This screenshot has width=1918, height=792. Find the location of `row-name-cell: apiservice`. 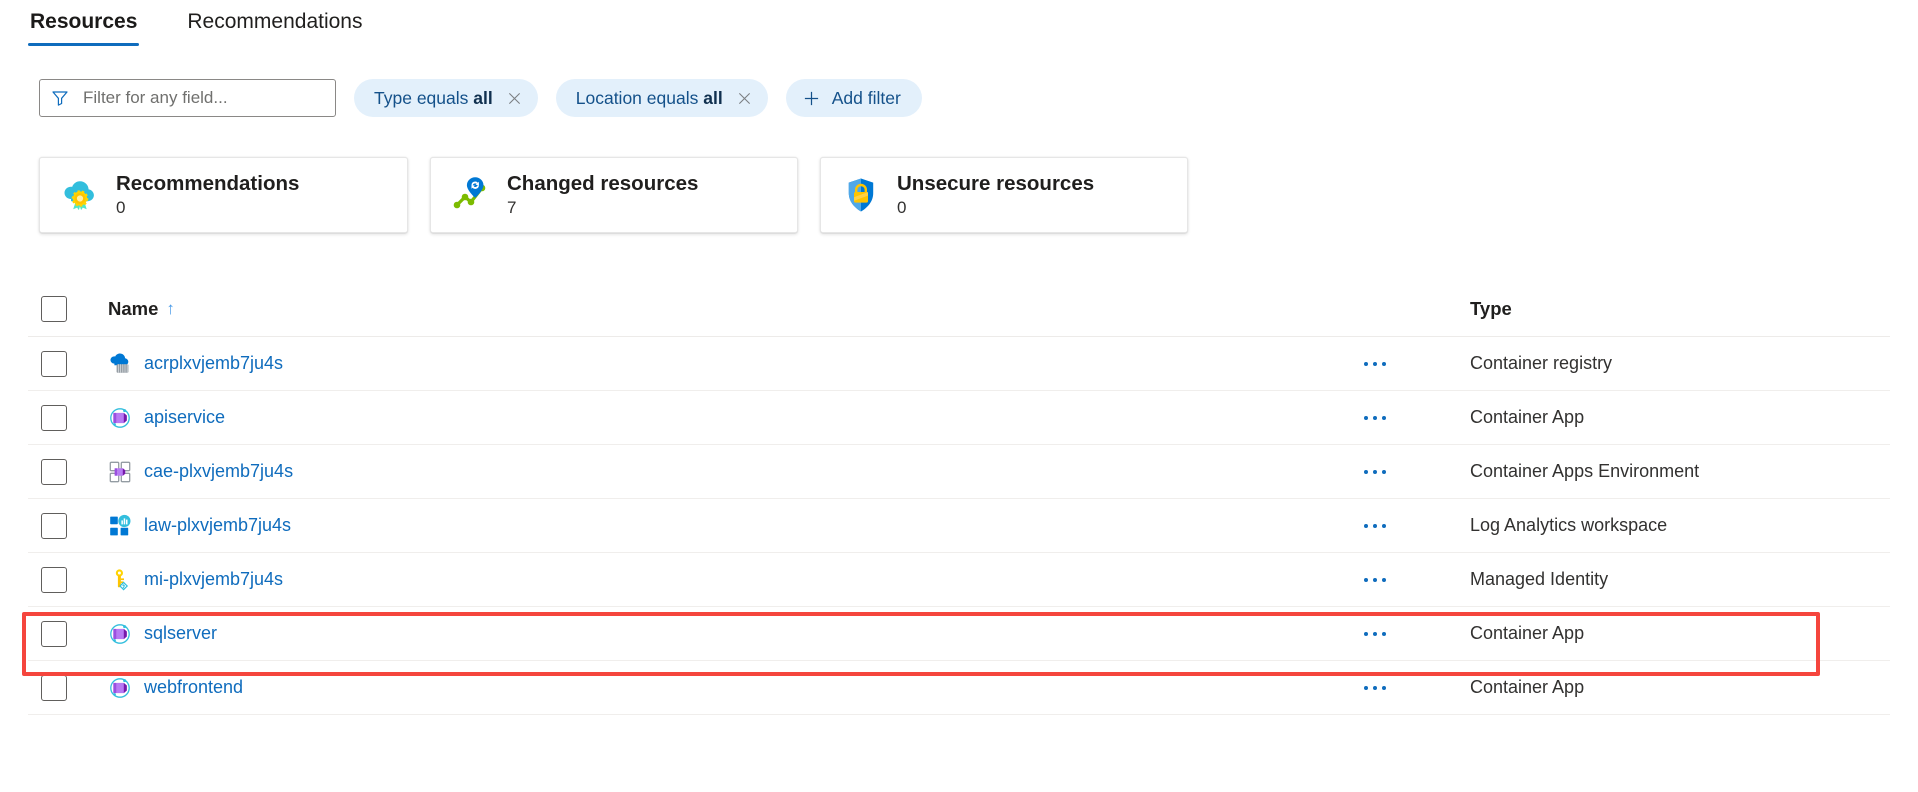

row-name-cell: apiservice is located at coordinates (734, 418).